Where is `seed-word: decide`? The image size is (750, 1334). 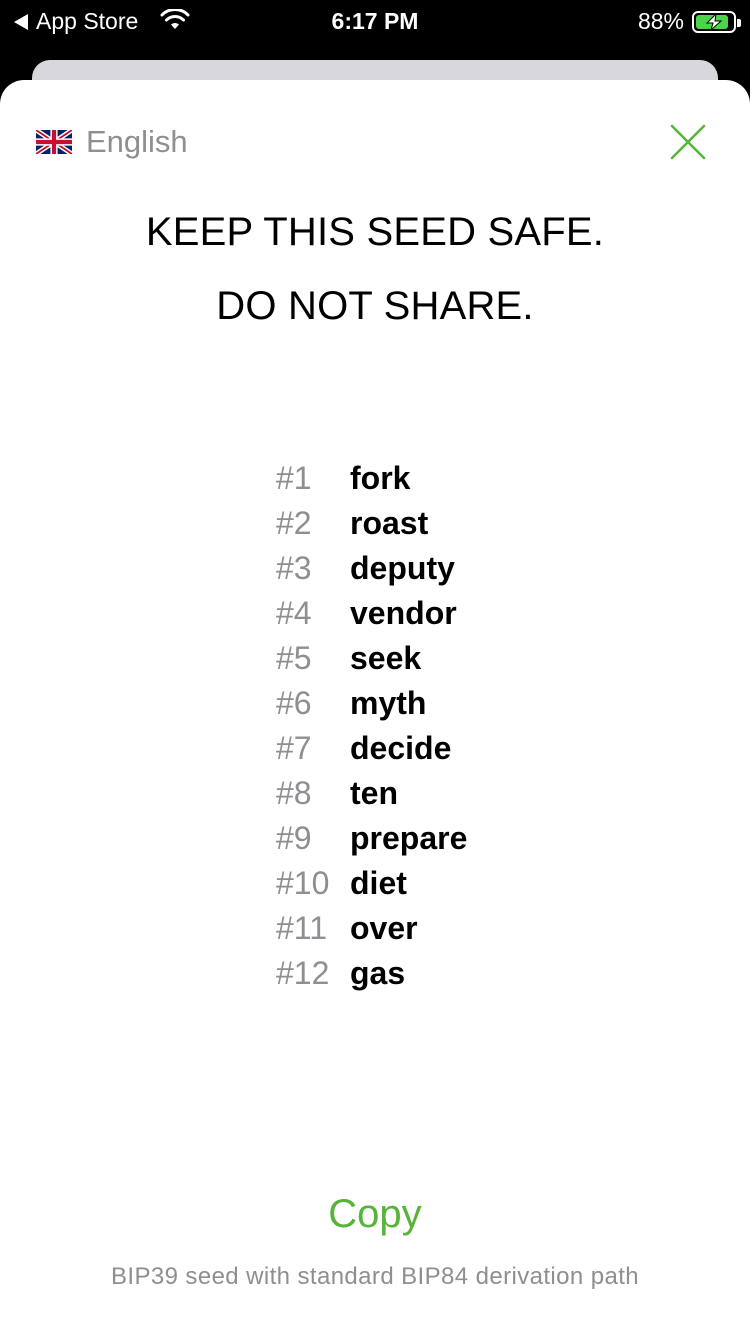 seed-word: decide is located at coordinates (401, 748).